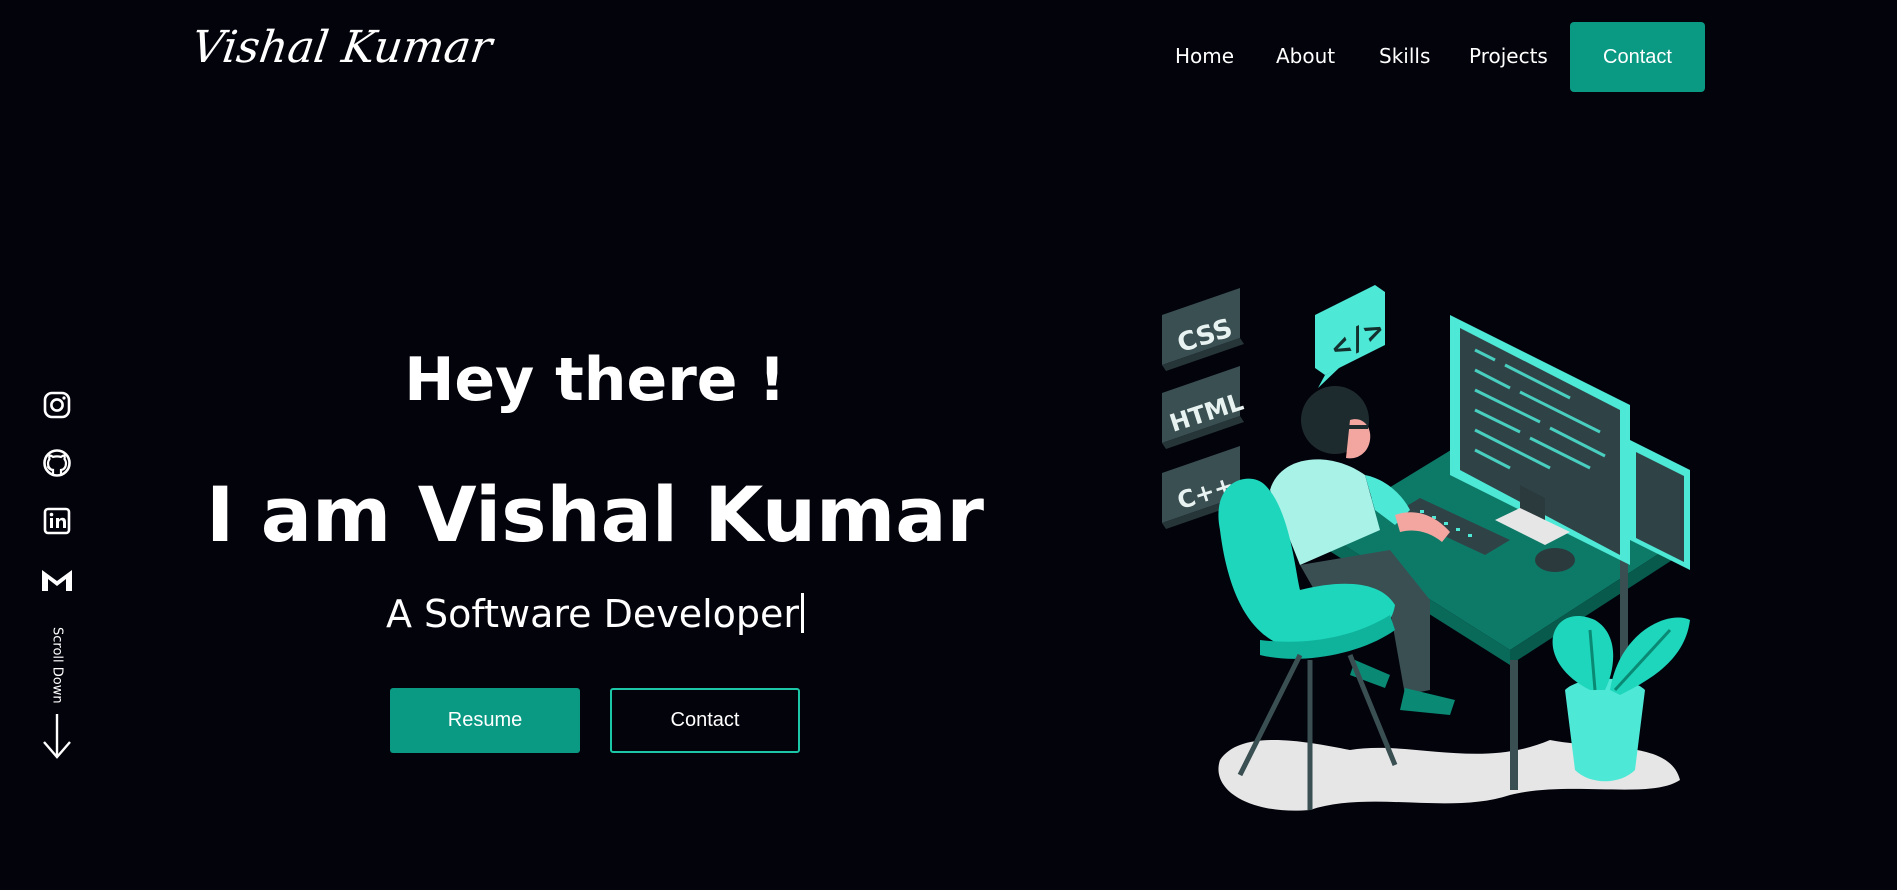  What do you see at coordinates (57, 463) in the screenshot?
I see `github-icon` at bounding box center [57, 463].